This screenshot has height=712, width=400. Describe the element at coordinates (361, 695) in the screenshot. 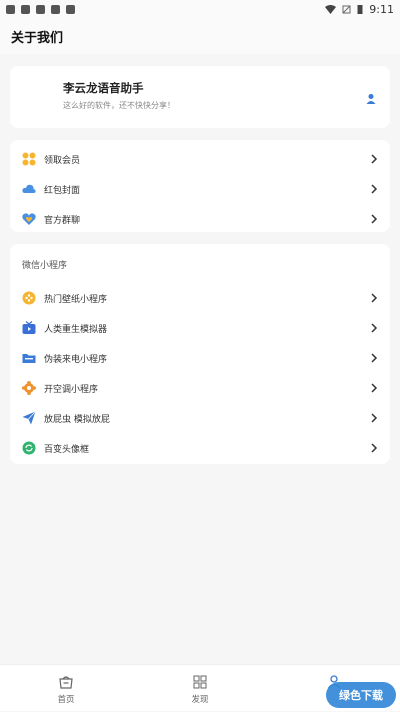

I see `watermark-logo: 绿色下载` at that location.